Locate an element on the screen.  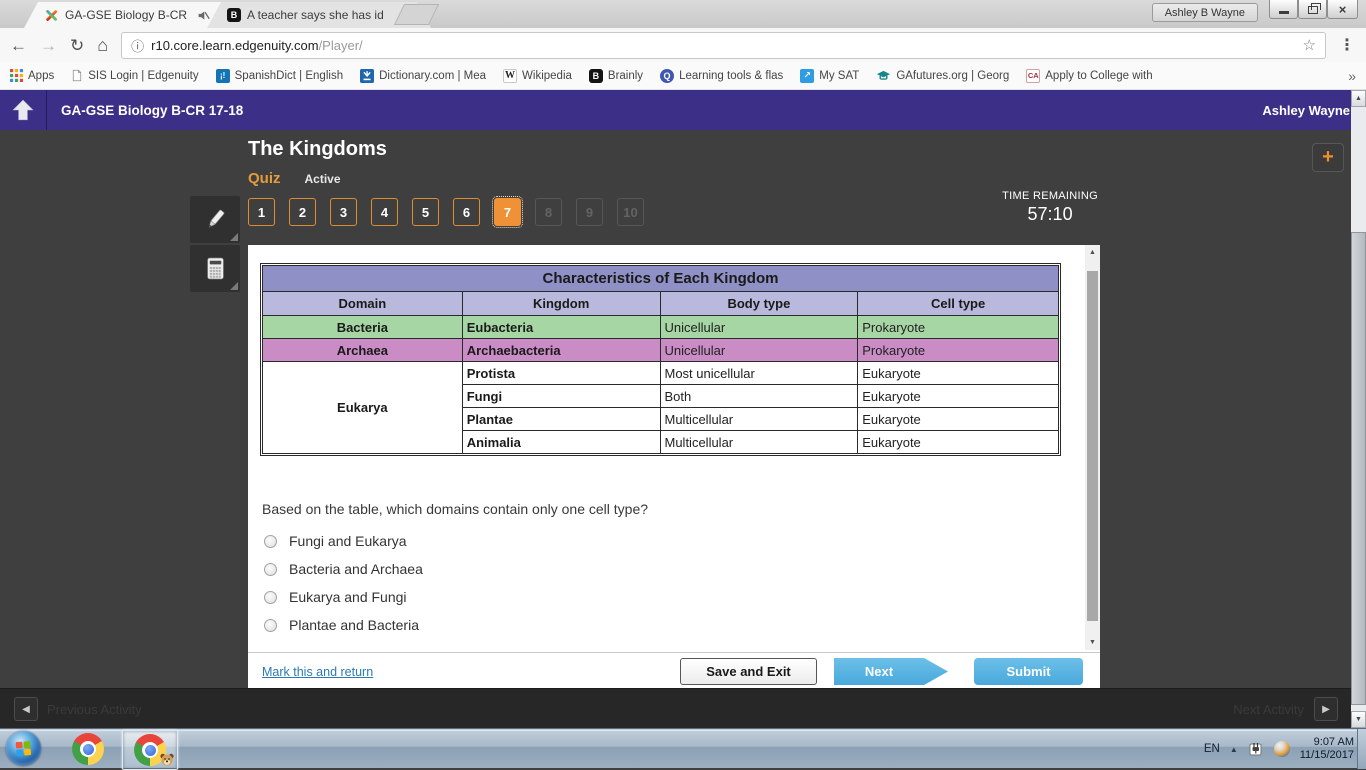
hidden-icons-arrow-icon: ▲ is located at coordinates (1234, 749).